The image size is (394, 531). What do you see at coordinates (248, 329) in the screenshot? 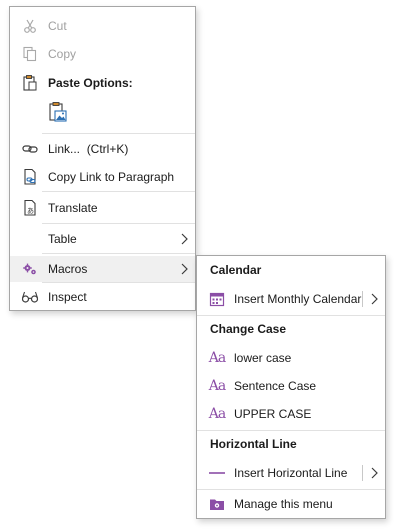
I see `change-case-header: Change Case` at bounding box center [248, 329].